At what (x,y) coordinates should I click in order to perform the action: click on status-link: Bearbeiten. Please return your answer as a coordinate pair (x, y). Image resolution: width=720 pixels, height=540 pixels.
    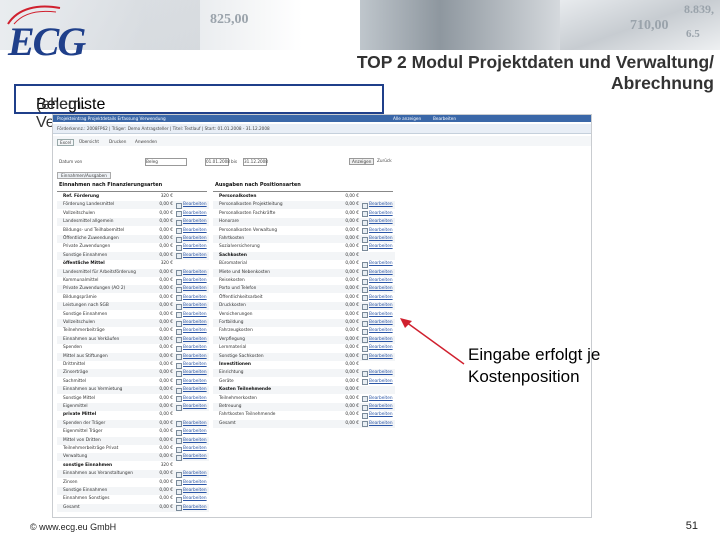
    Looking at the image, I should click on (444, 118).